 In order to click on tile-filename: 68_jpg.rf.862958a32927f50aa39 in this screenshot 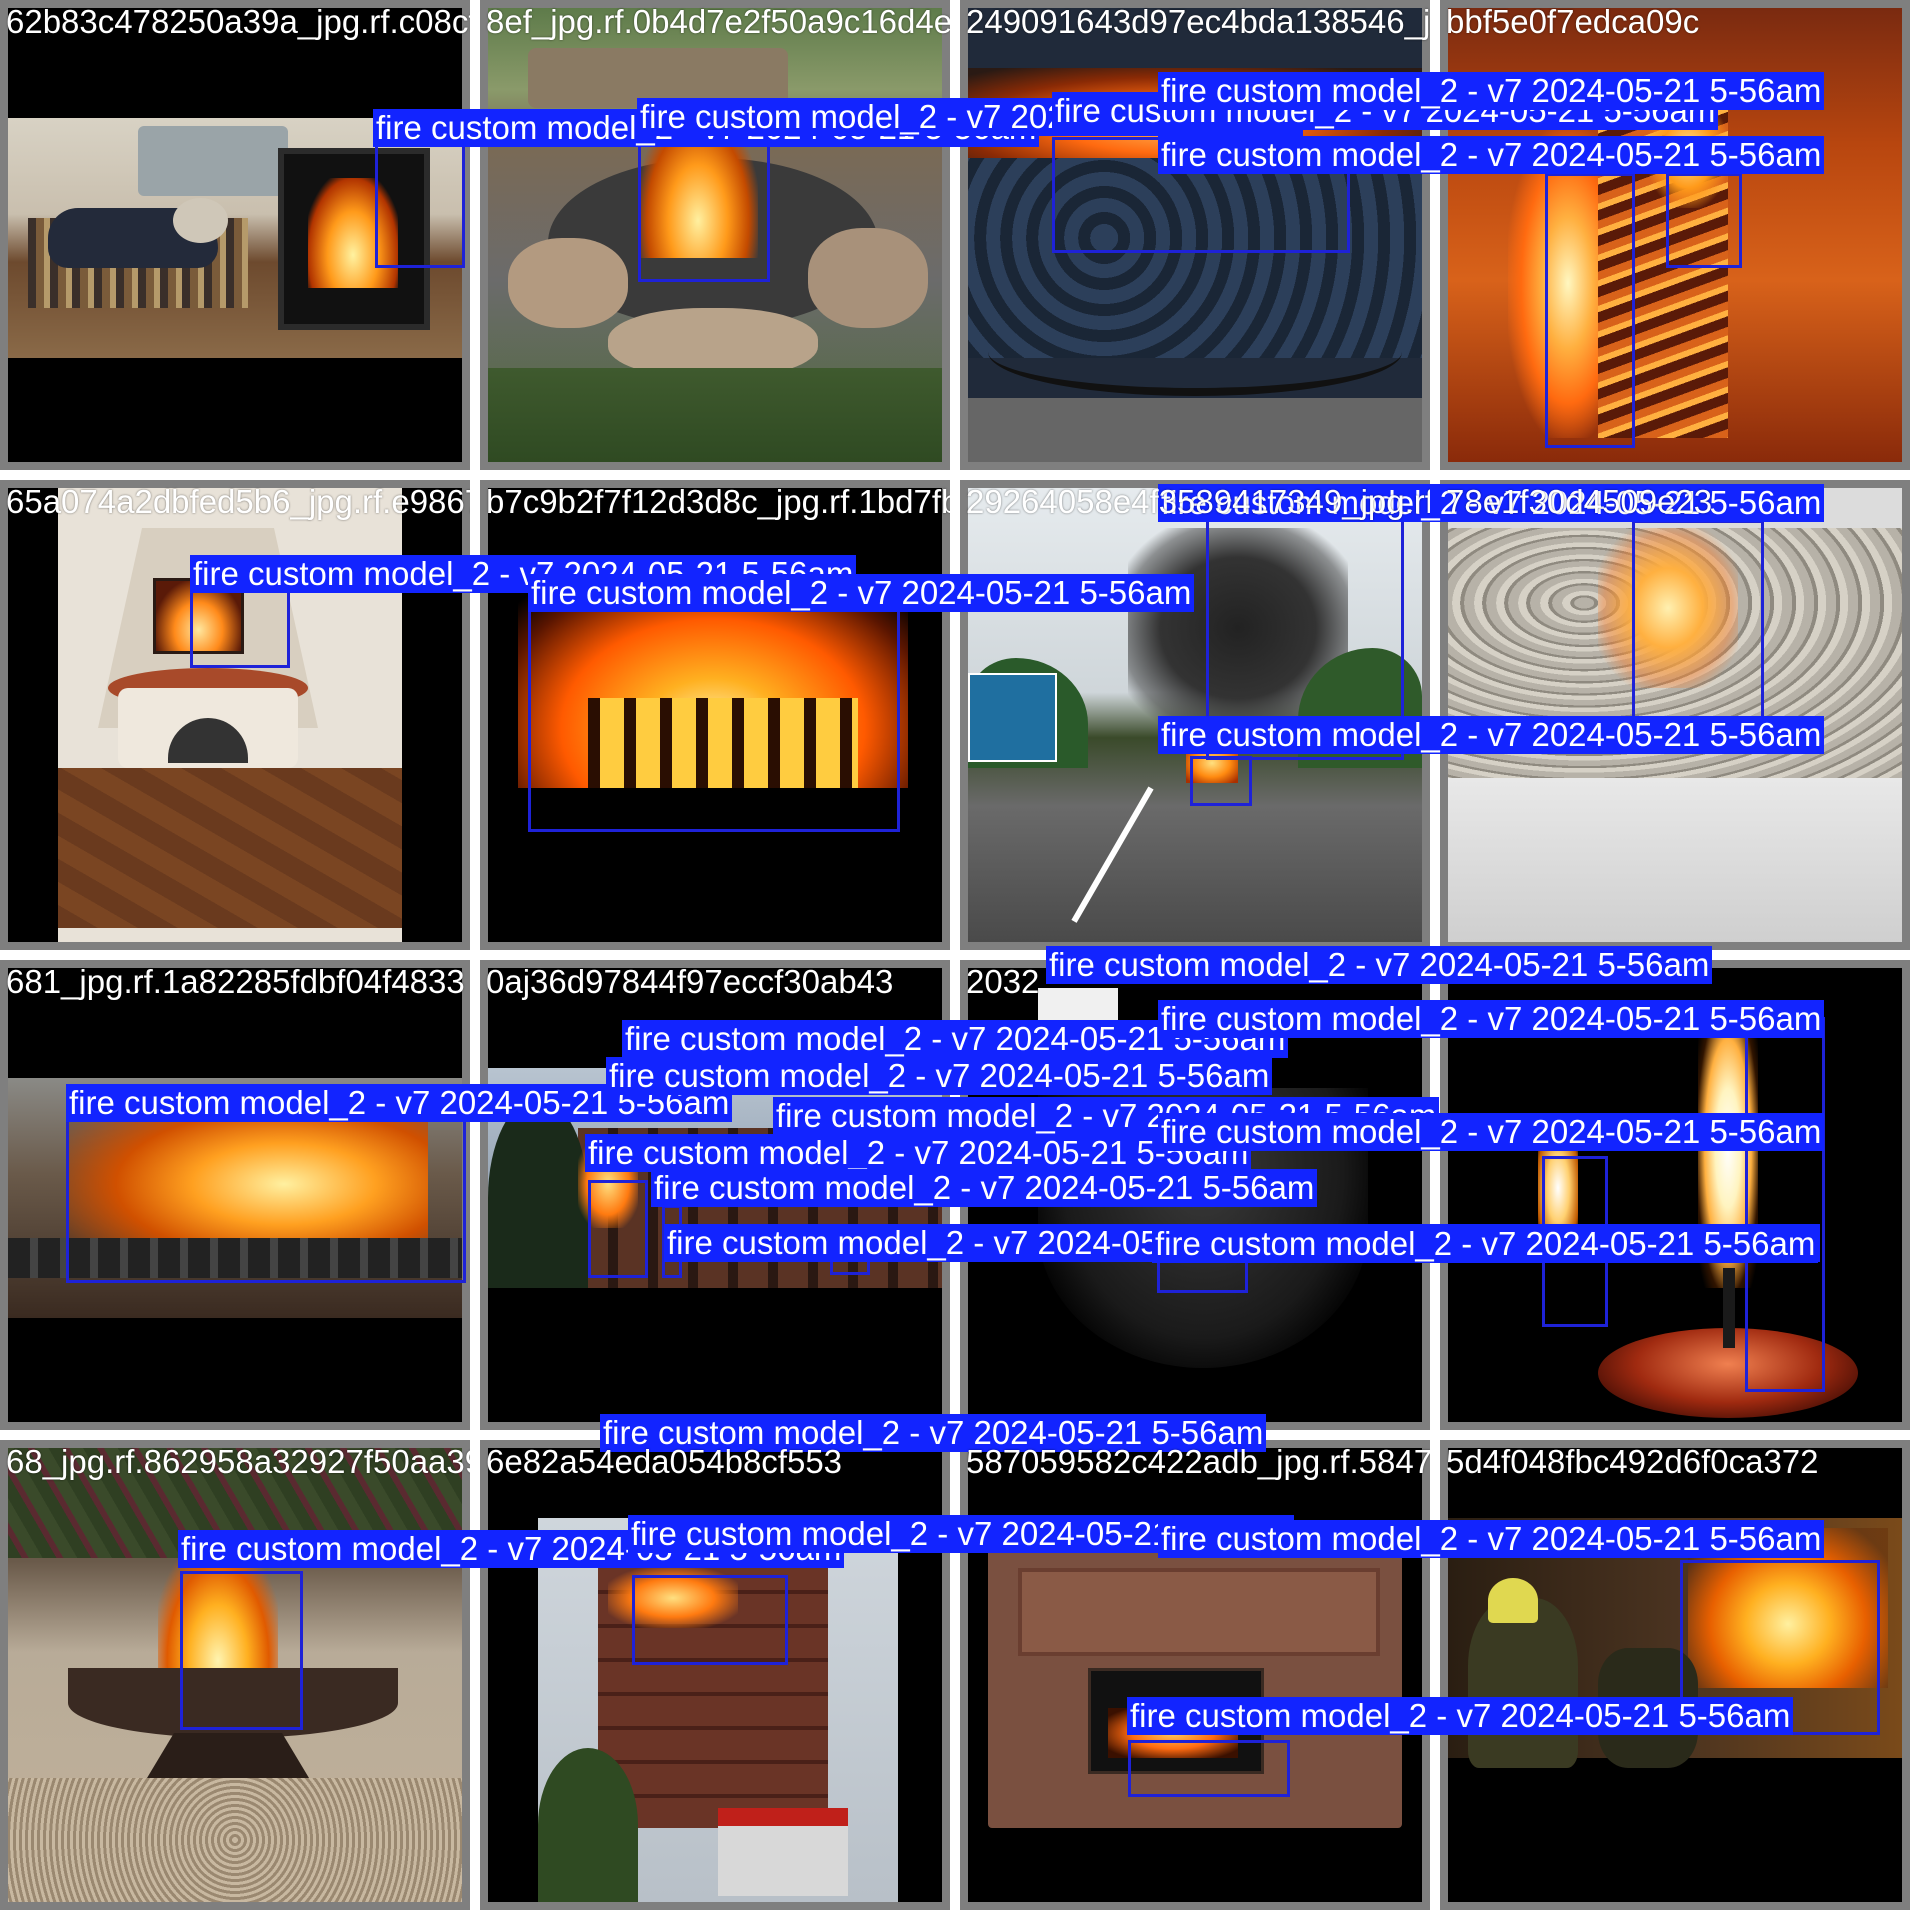, I will do `click(238, 1461)`.